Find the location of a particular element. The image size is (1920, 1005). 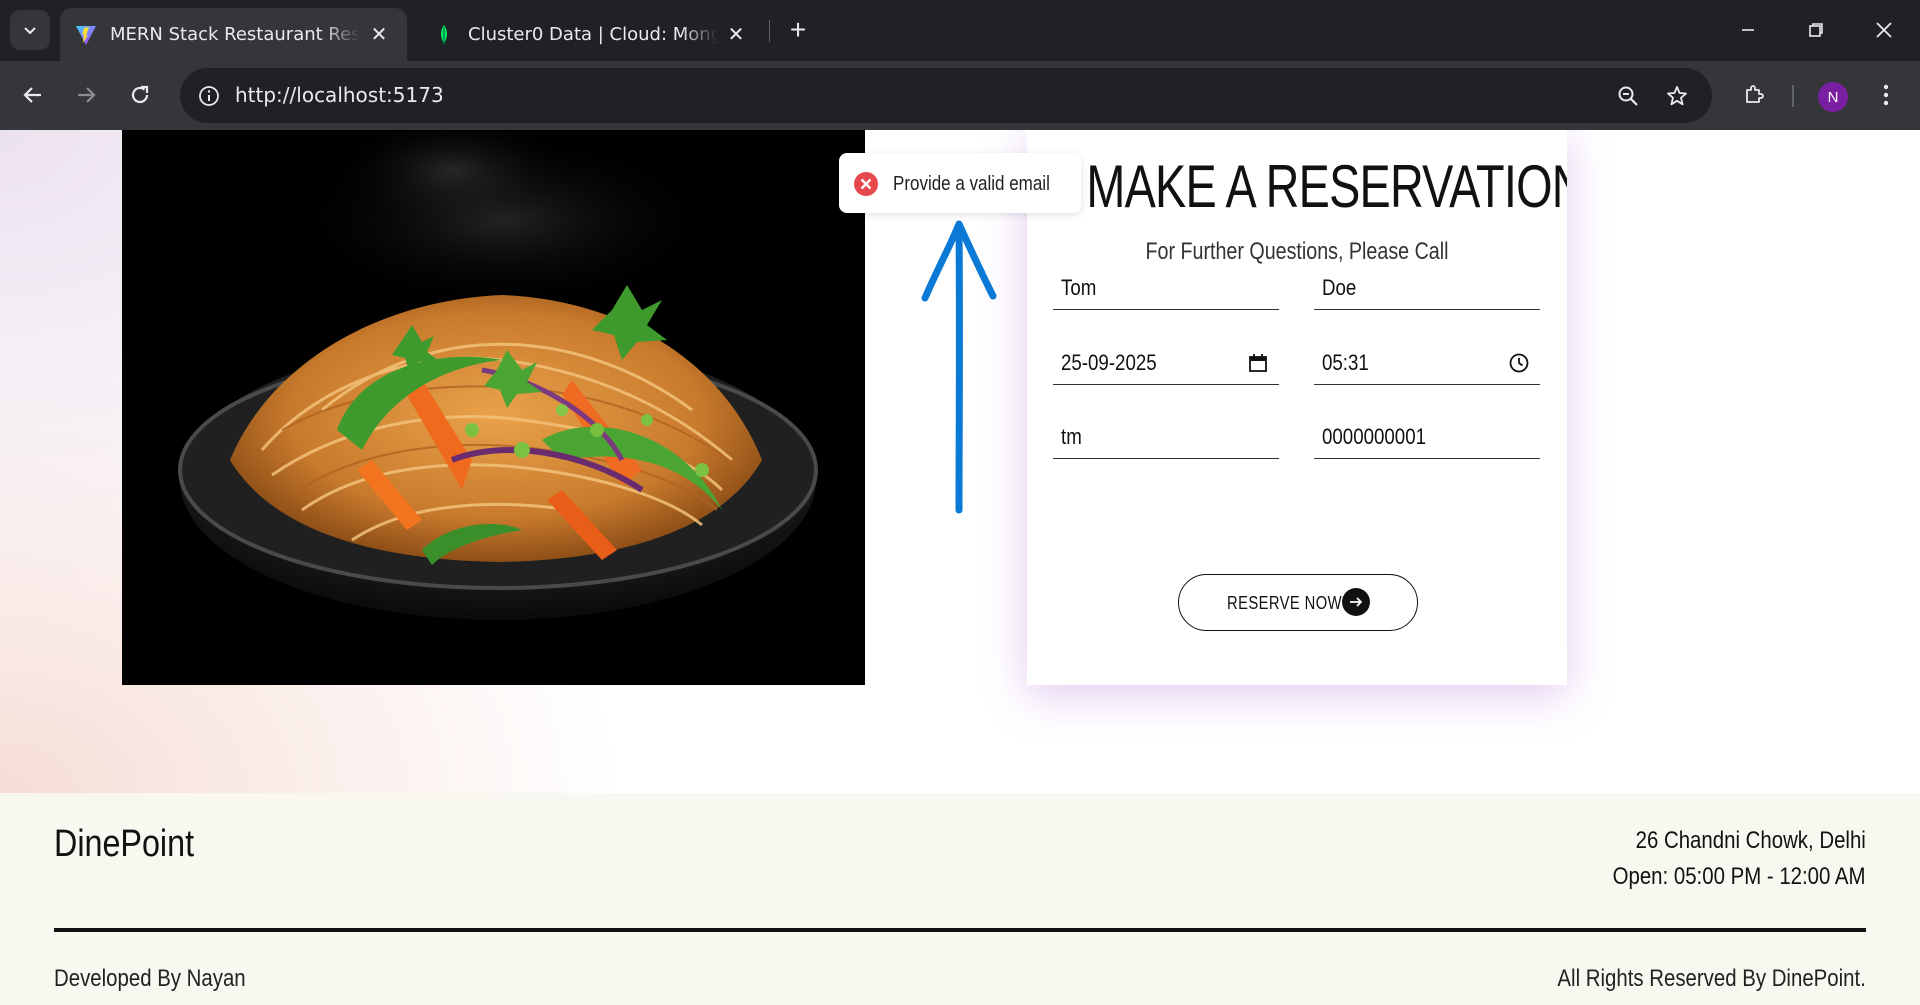

tab-mongodb-cluster: Cluster0 Data | Cloud: MongoDB ✕ is located at coordinates (591, 34).